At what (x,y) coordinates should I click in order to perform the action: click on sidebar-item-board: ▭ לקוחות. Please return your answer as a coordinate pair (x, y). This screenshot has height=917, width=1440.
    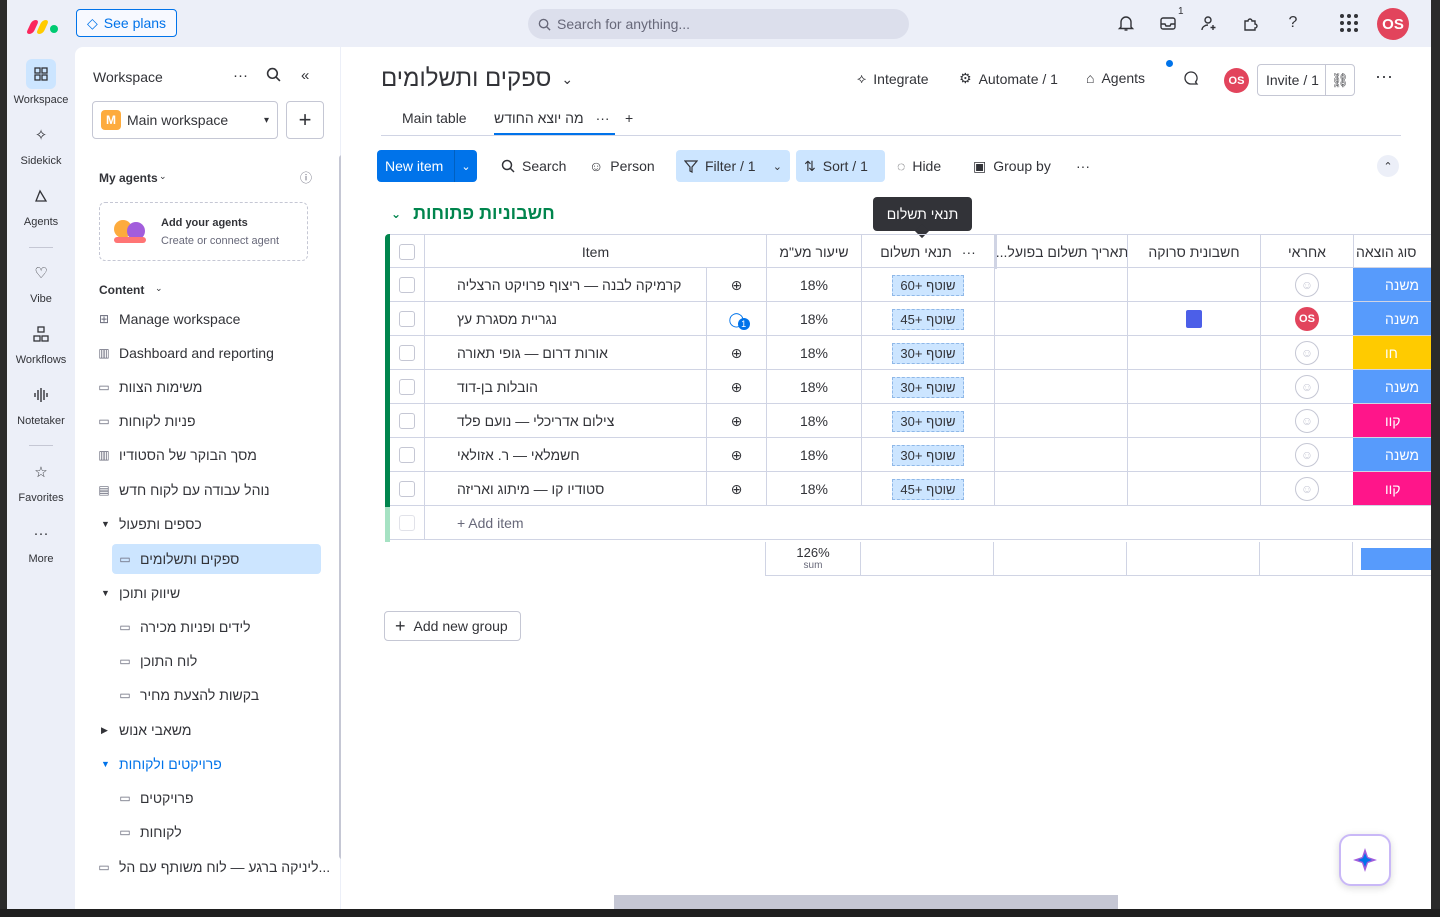
    Looking at the image, I should click on (149, 832).